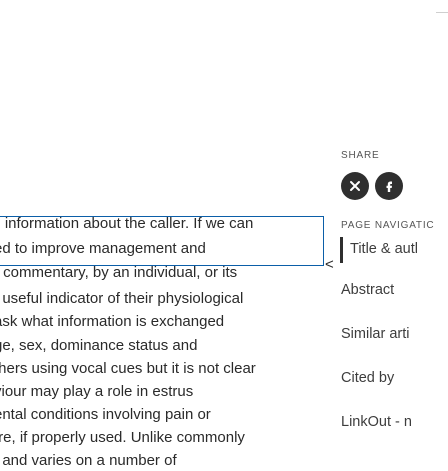 The width and height of the screenshot is (448, 471). Describe the element at coordinates (360, 155) in the screenshot. I see `share-label: SHARE` at that location.